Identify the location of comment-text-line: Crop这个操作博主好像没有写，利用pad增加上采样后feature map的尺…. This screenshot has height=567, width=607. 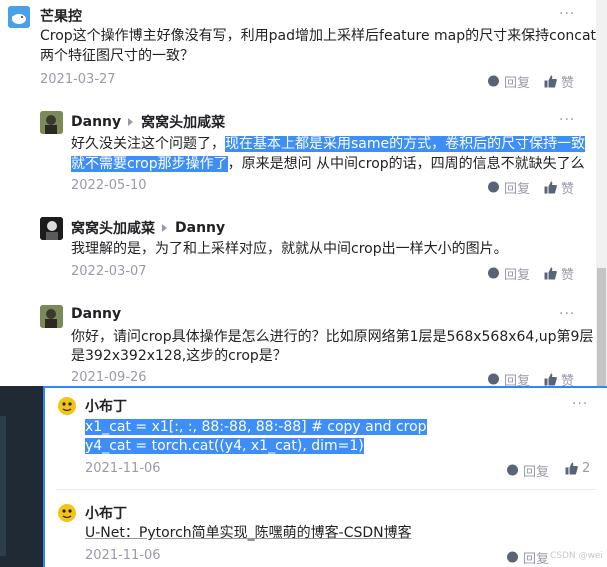
(318, 36).